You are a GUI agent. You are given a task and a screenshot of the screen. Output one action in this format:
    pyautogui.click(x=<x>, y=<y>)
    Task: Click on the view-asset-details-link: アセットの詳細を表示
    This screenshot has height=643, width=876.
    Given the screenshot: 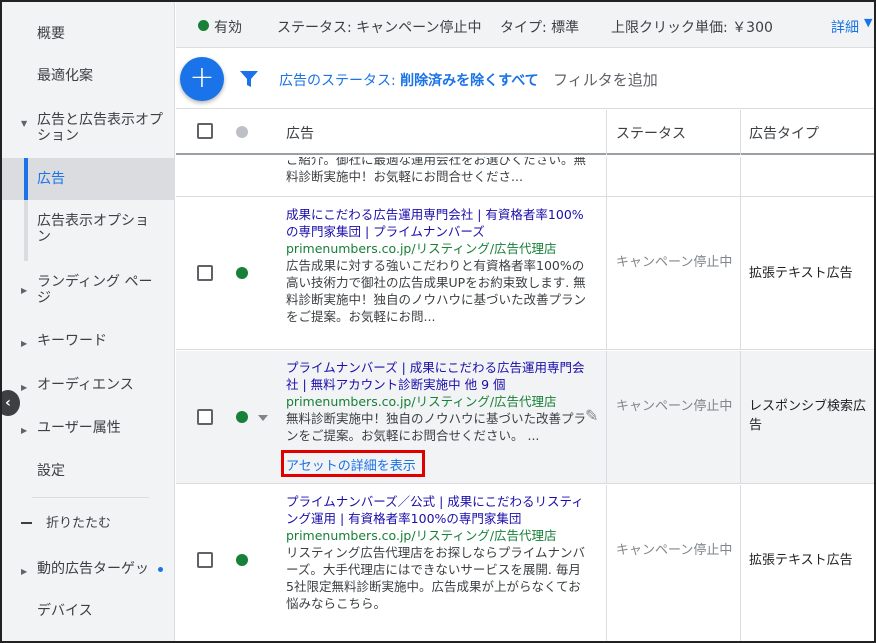 What is the action you would take?
    pyautogui.click(x=351, y=464)
    